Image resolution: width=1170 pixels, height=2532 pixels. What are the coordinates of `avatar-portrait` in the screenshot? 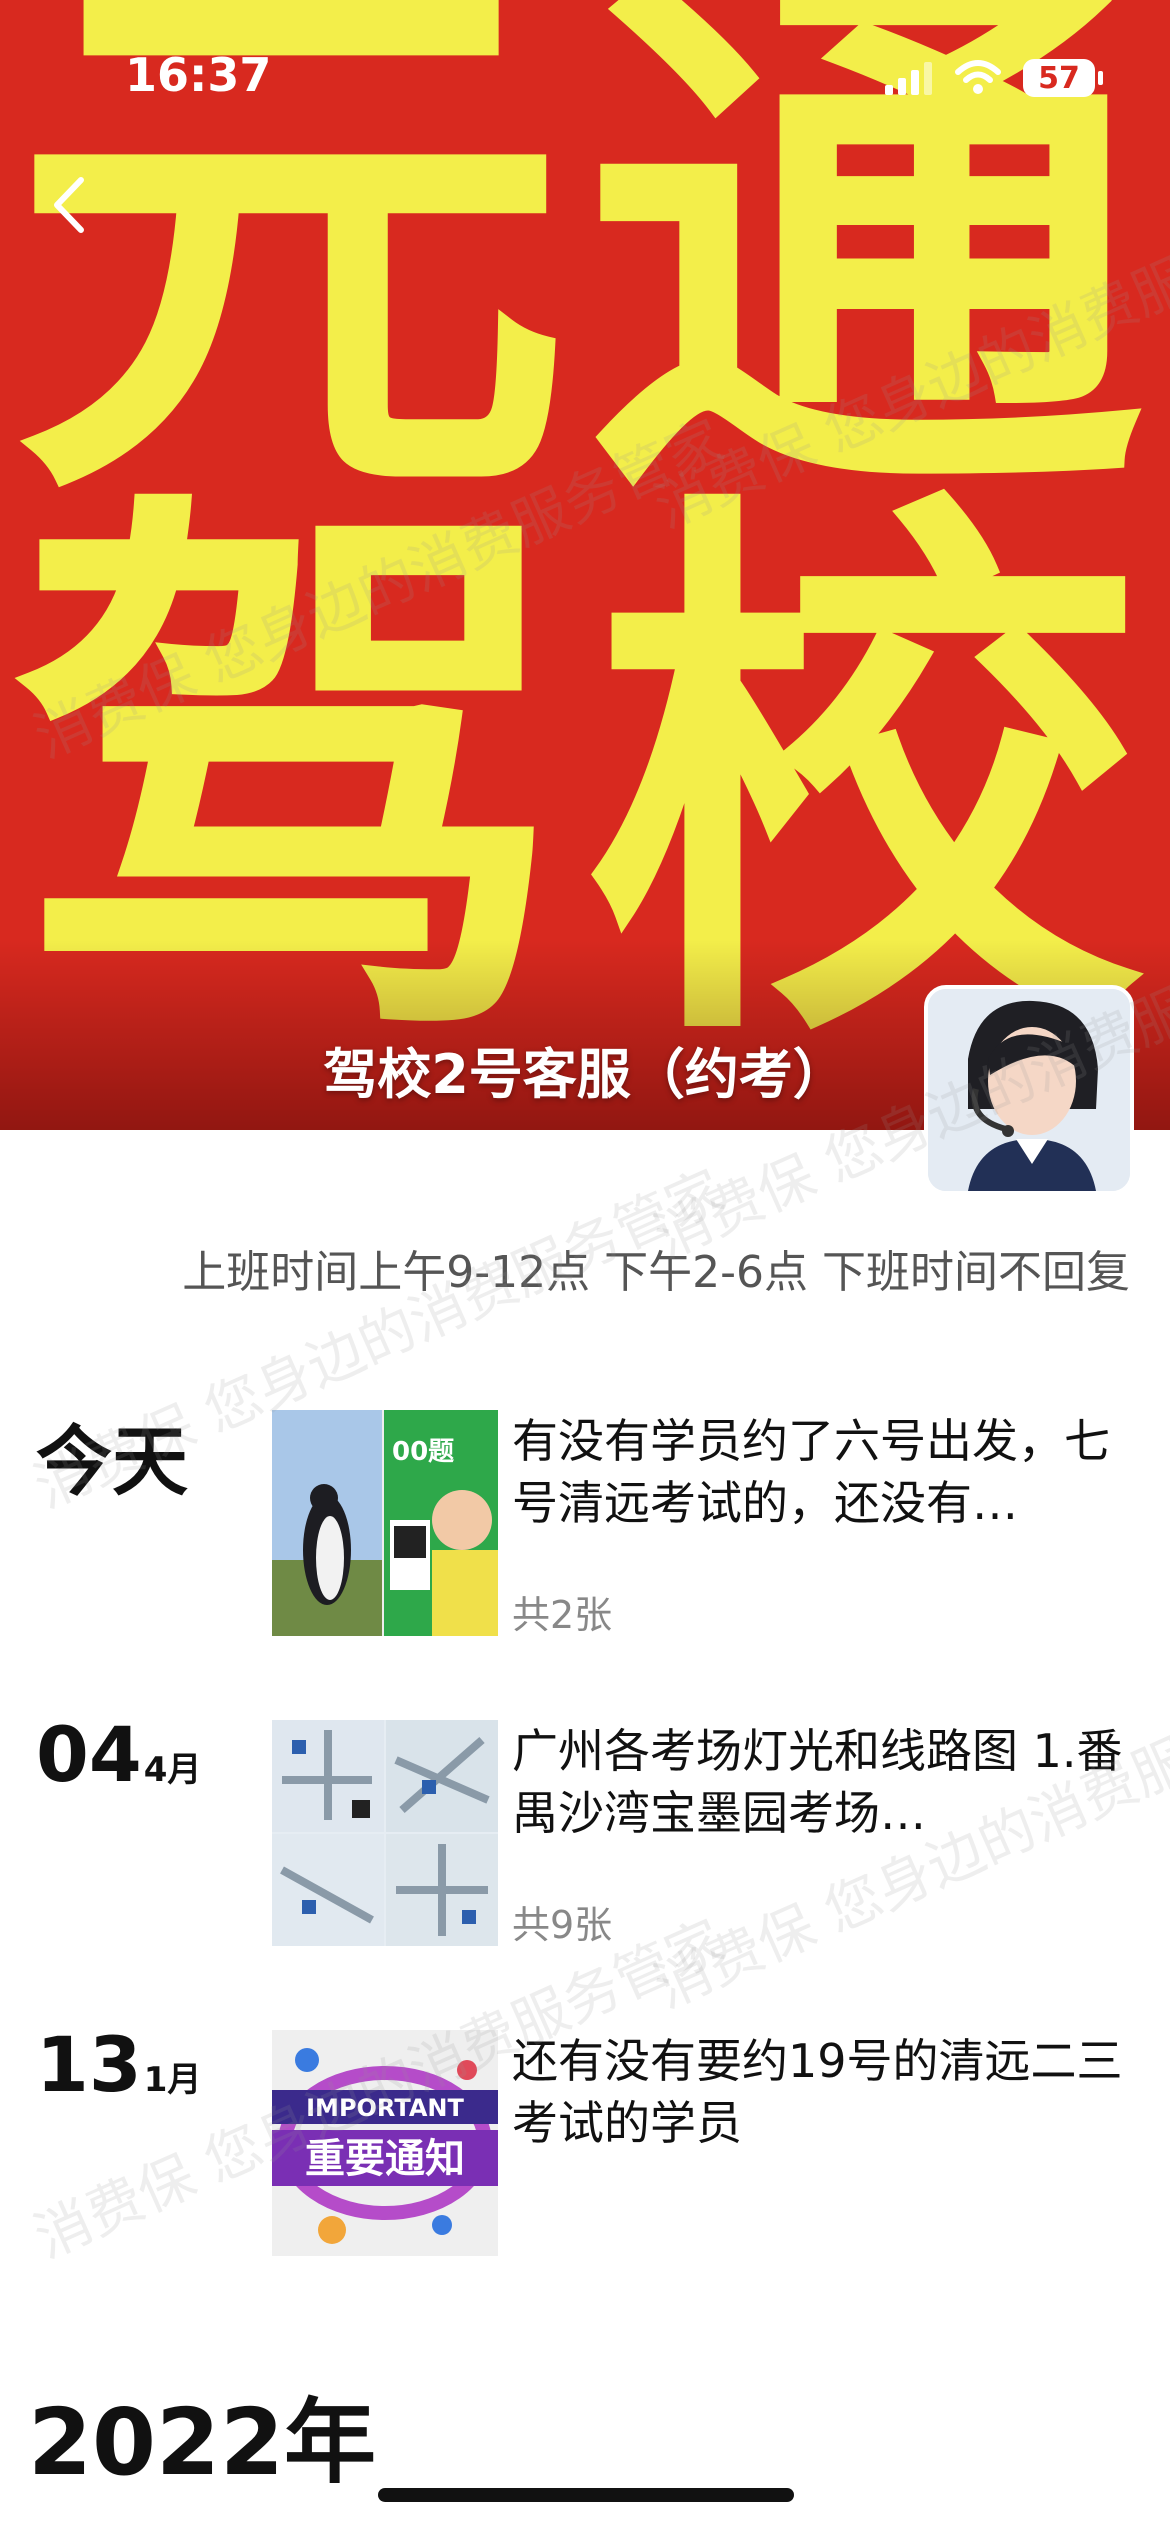 It's located at (1029, 1090).